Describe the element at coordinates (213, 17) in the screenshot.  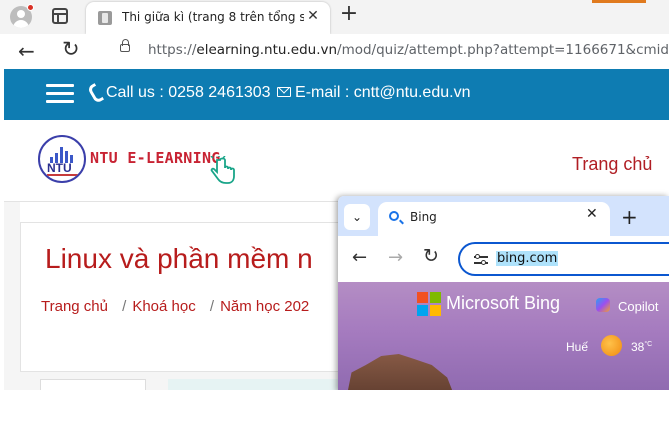
I see `tab-title: Thi giữa kì (trang 8 trên tổng số 1` at that location.